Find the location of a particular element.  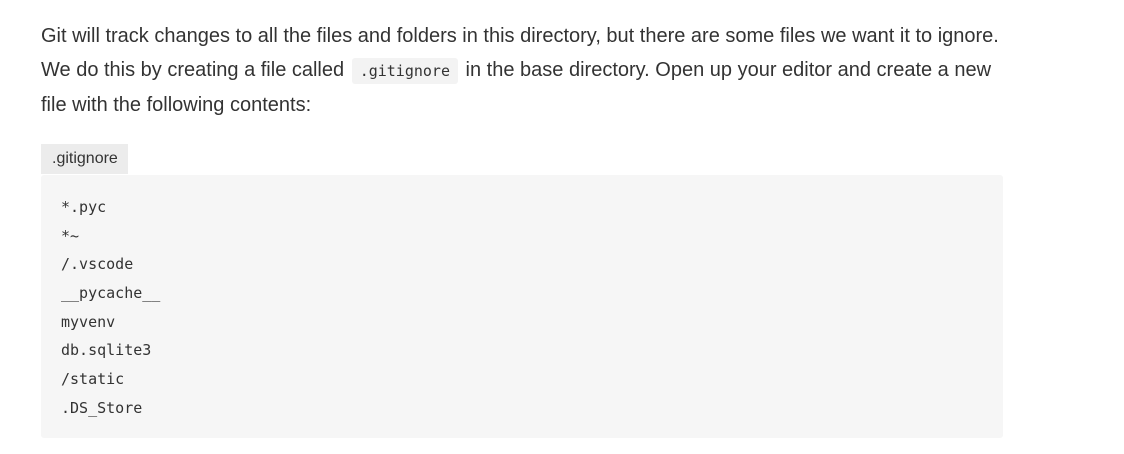

code-line: db.sqlite3 is located at coordinates (106, 350).